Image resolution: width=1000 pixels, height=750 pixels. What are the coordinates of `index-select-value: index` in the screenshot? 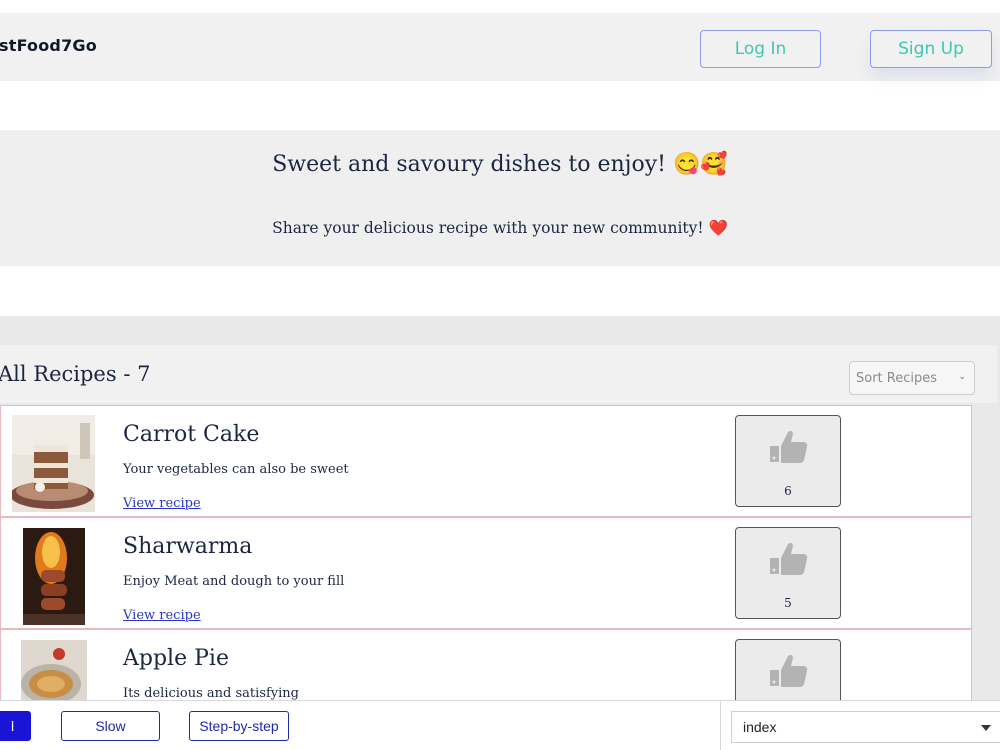 It's located at (760, 727).